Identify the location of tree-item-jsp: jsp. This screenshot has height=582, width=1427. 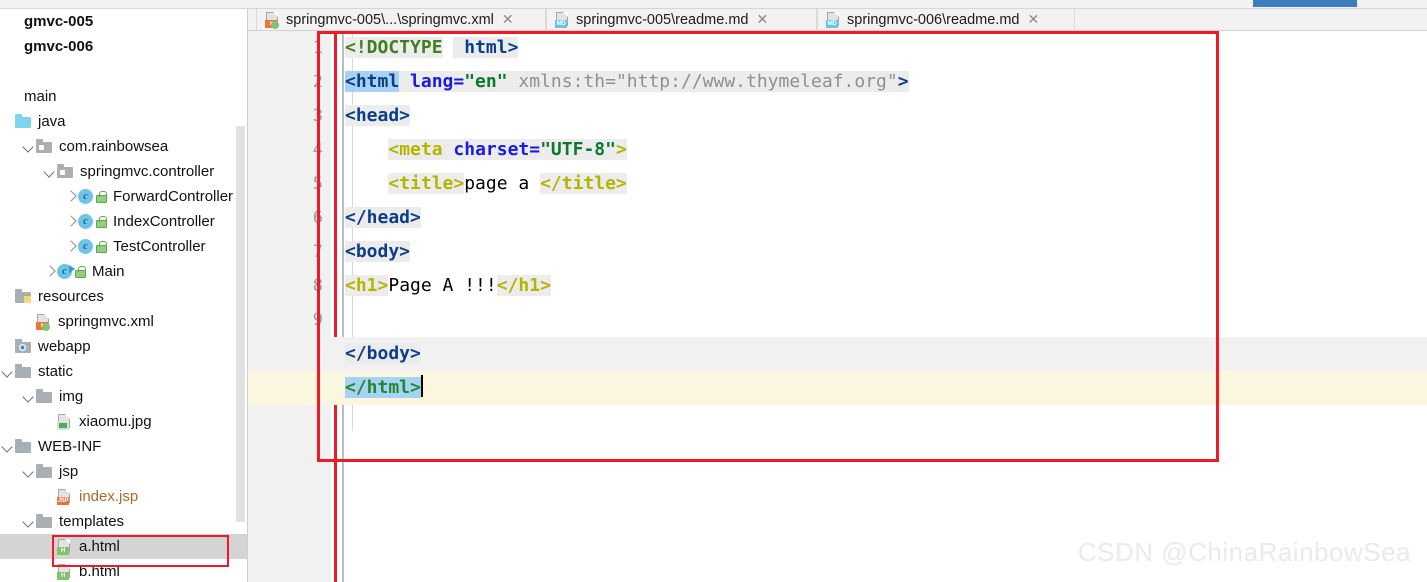
(124, 471).